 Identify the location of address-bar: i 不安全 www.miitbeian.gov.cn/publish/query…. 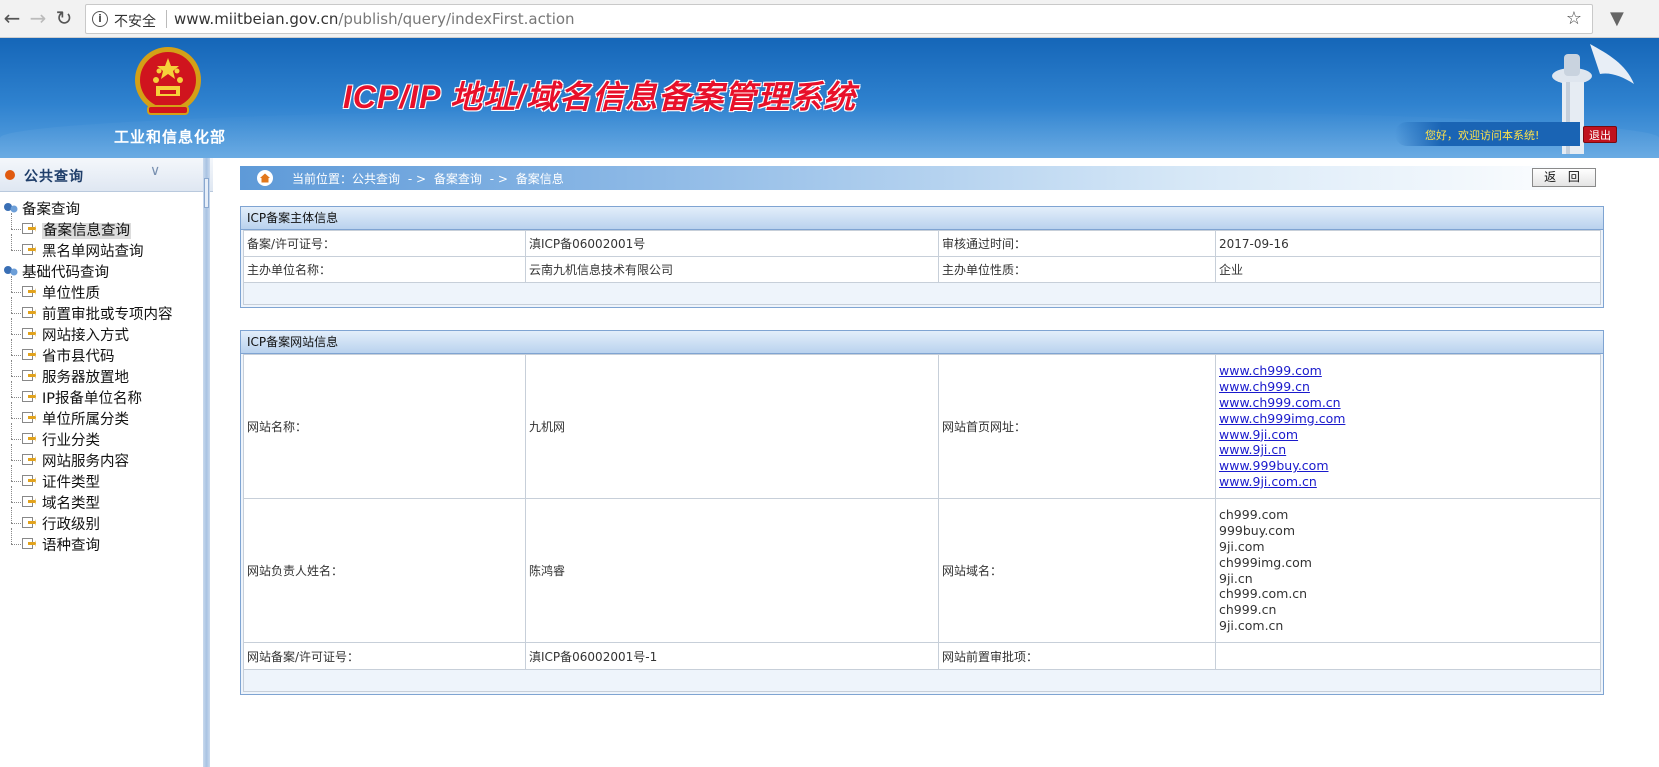
(839, 19).